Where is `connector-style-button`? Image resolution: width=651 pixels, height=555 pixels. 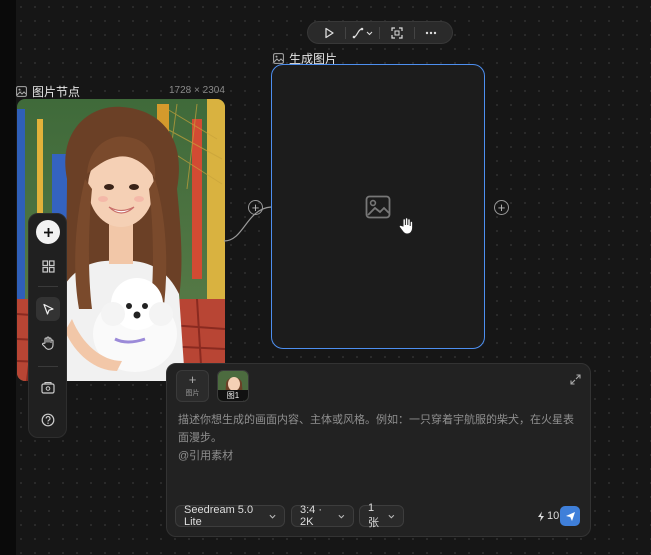 connector-style-button is located at coordinates (363, 32).